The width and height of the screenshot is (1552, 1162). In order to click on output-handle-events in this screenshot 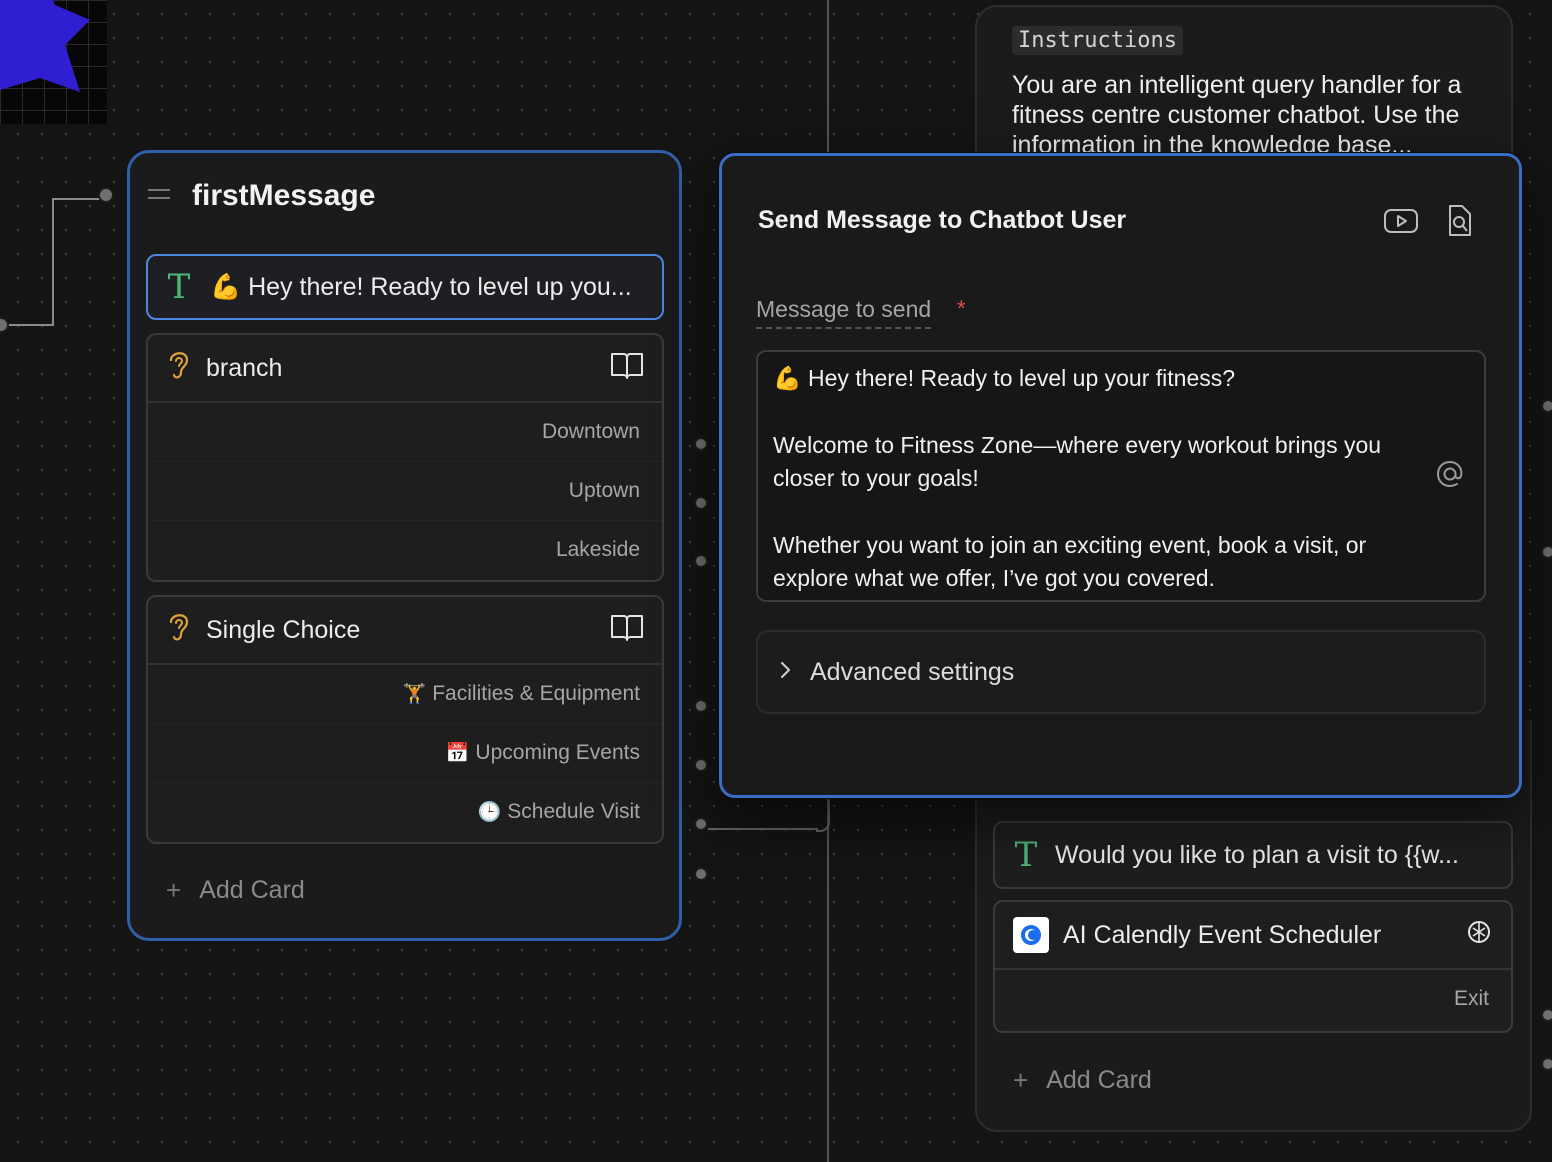, I will do `click(701, 765)`.